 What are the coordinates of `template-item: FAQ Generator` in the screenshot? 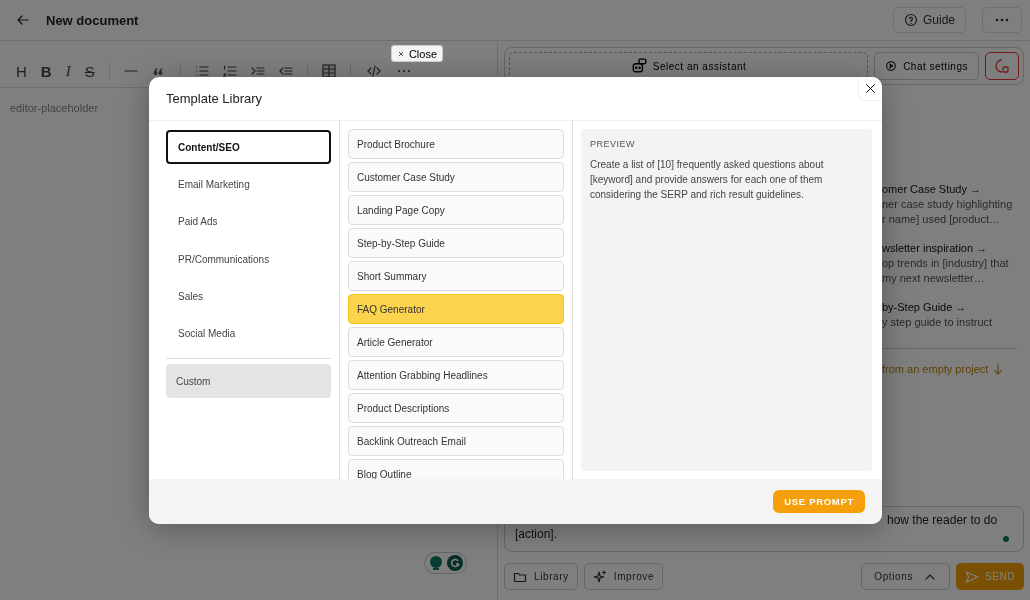 It's located at (456, 309).